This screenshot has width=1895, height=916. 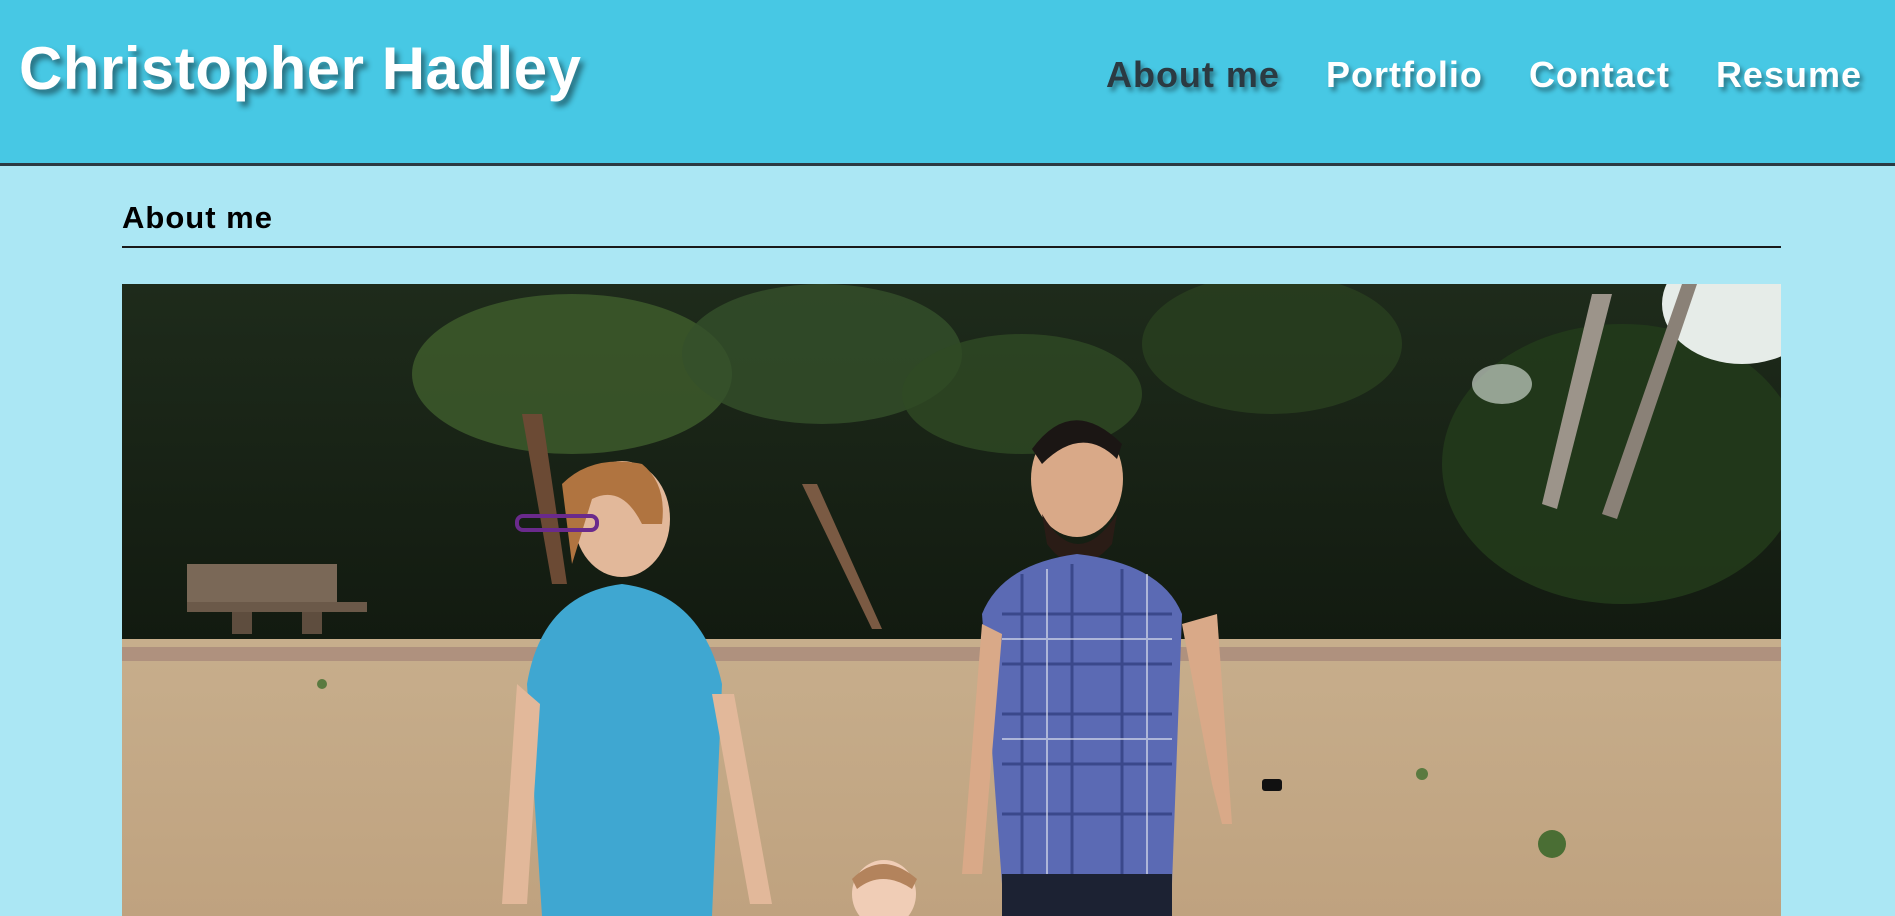 What do you see at coordinates (1484, 75) in the screenshot?
I see `main-nav: About me Portfolio Contact Resume` at bounding box center [1484, 75].